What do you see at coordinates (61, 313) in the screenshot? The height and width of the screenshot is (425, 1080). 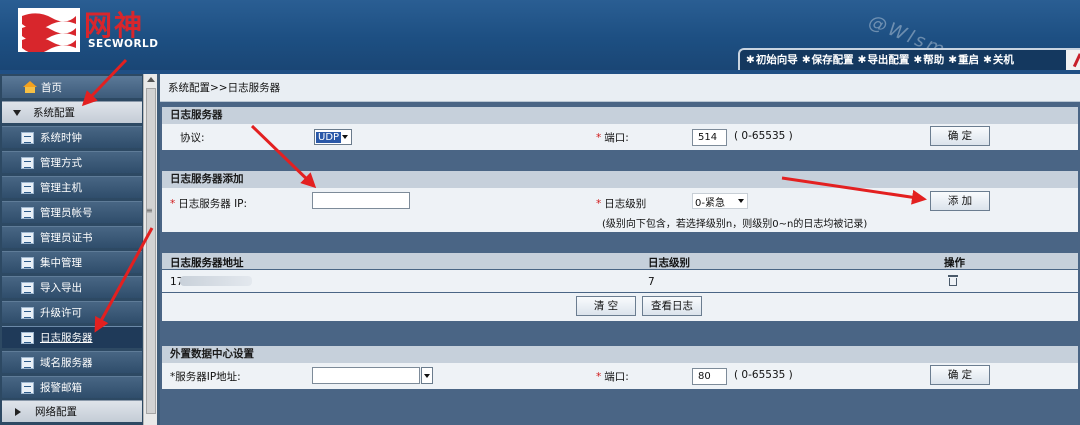 I see `sidebar-item-label: 升级许可` at bounding box center [61, 313].